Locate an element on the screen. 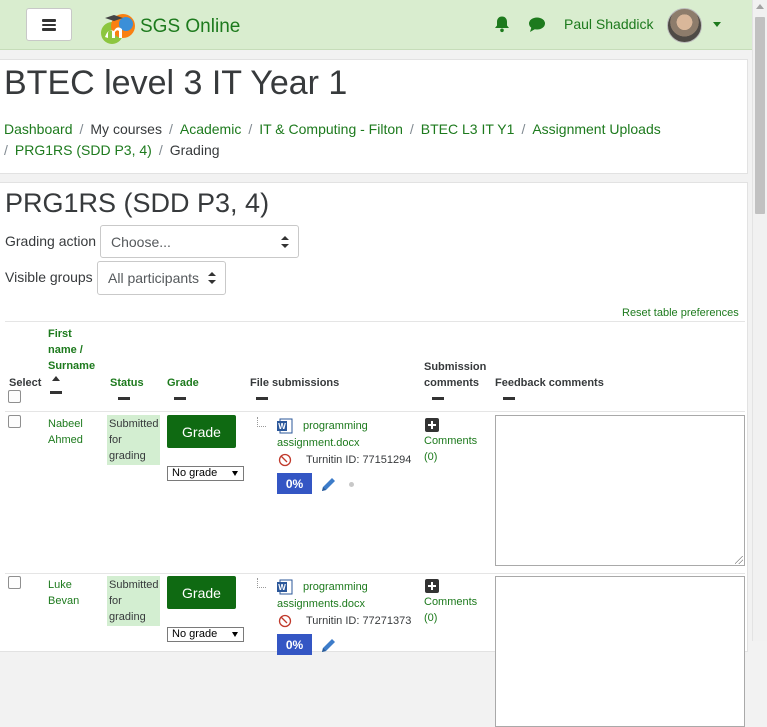 The width and height of the screenshot is (767, 727). scrollbar-thumb is located at coordinates (760, 115).